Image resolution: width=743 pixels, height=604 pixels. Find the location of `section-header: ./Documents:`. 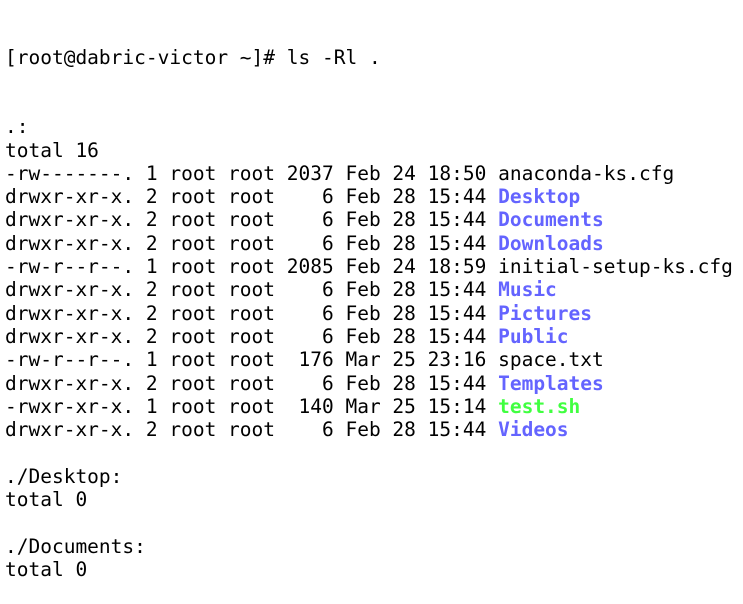

section-header: ./Documents: is located at coordinates (75, 546).